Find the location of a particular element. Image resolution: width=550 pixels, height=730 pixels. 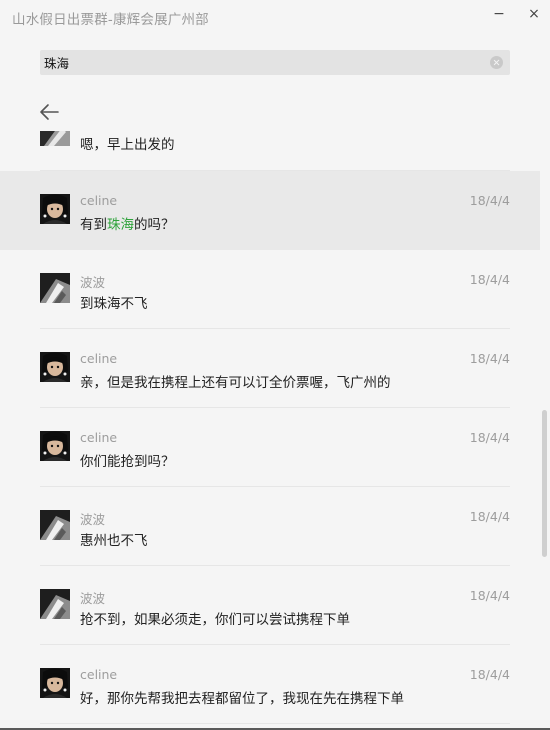

list-item: celine 18/4/4 有到珠海的吗？ is located at coordinates (270, 210).